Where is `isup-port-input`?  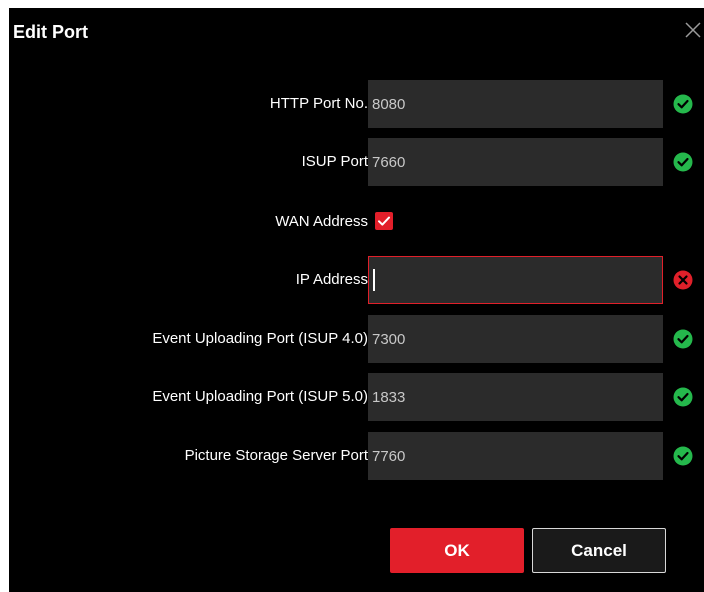
isup-port-input is located at coordinates (515, 162).